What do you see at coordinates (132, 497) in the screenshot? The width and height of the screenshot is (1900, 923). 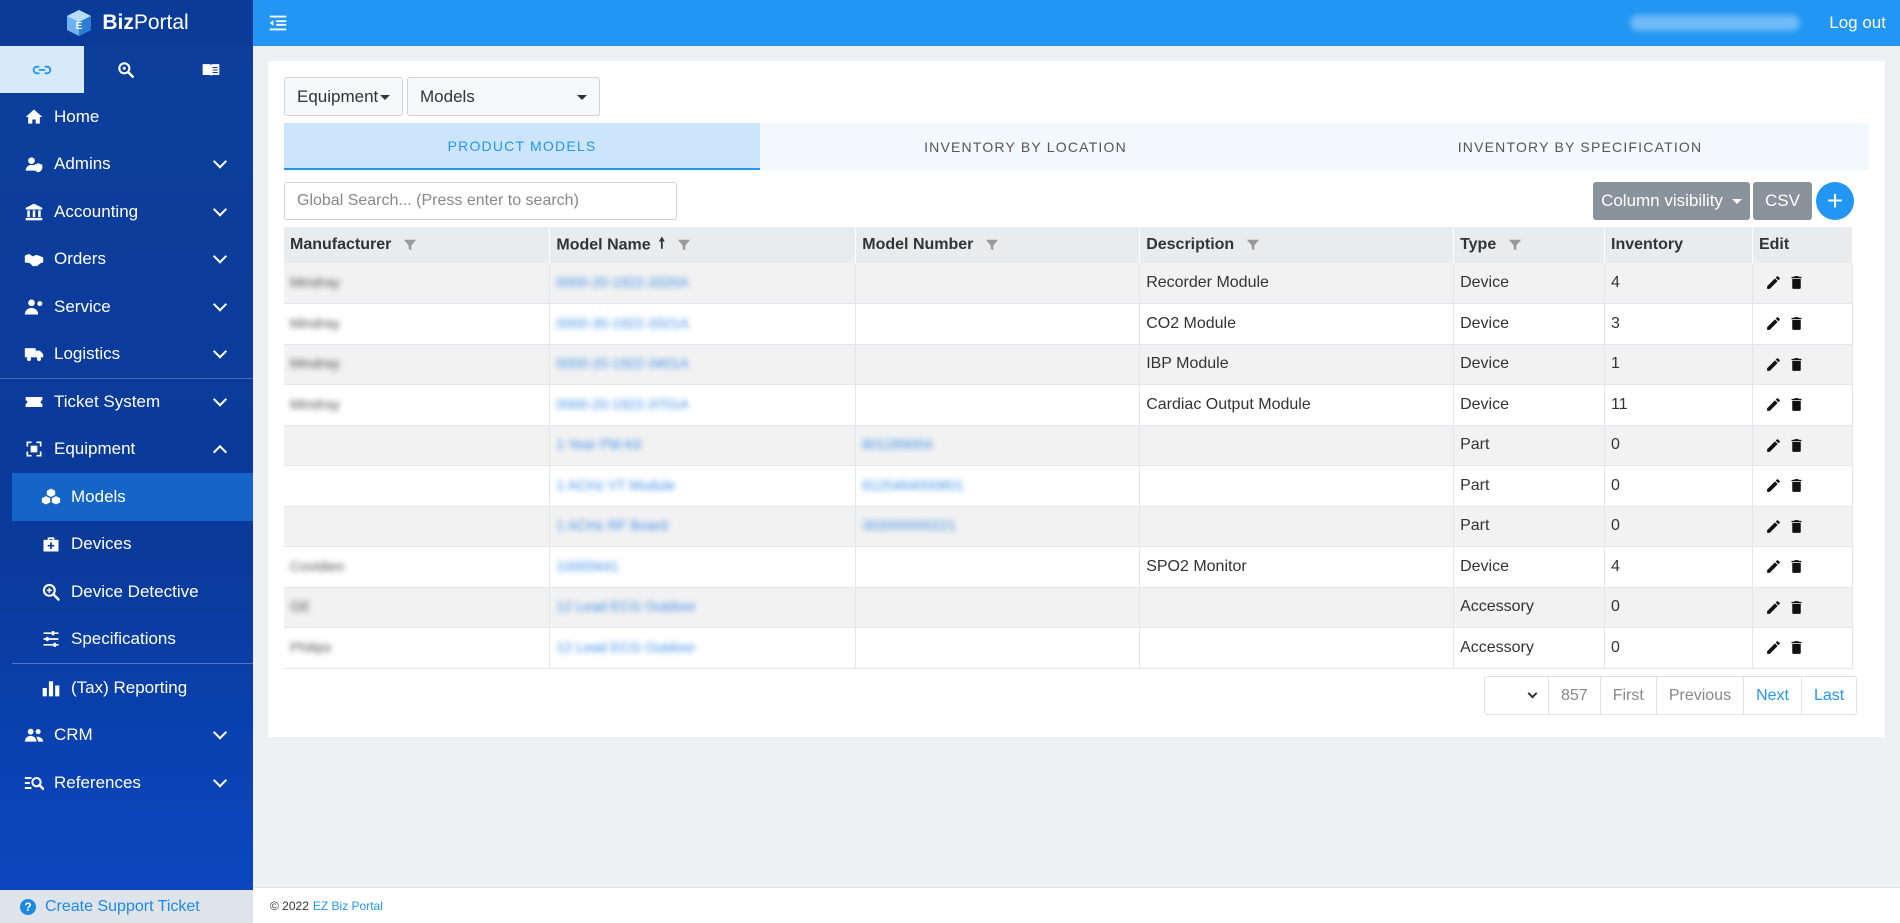 I see `nav-sub-models: Models` at bounding box center [132, 497].